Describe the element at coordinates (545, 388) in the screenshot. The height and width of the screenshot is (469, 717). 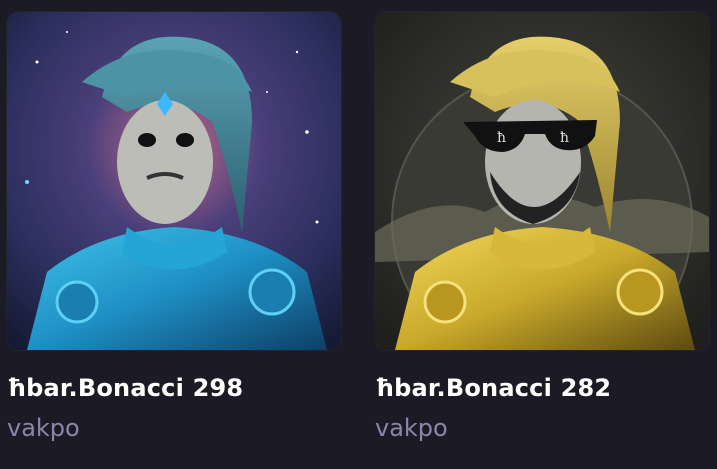
I see `nft-title: ħbar.Bonacci 282` at that location.